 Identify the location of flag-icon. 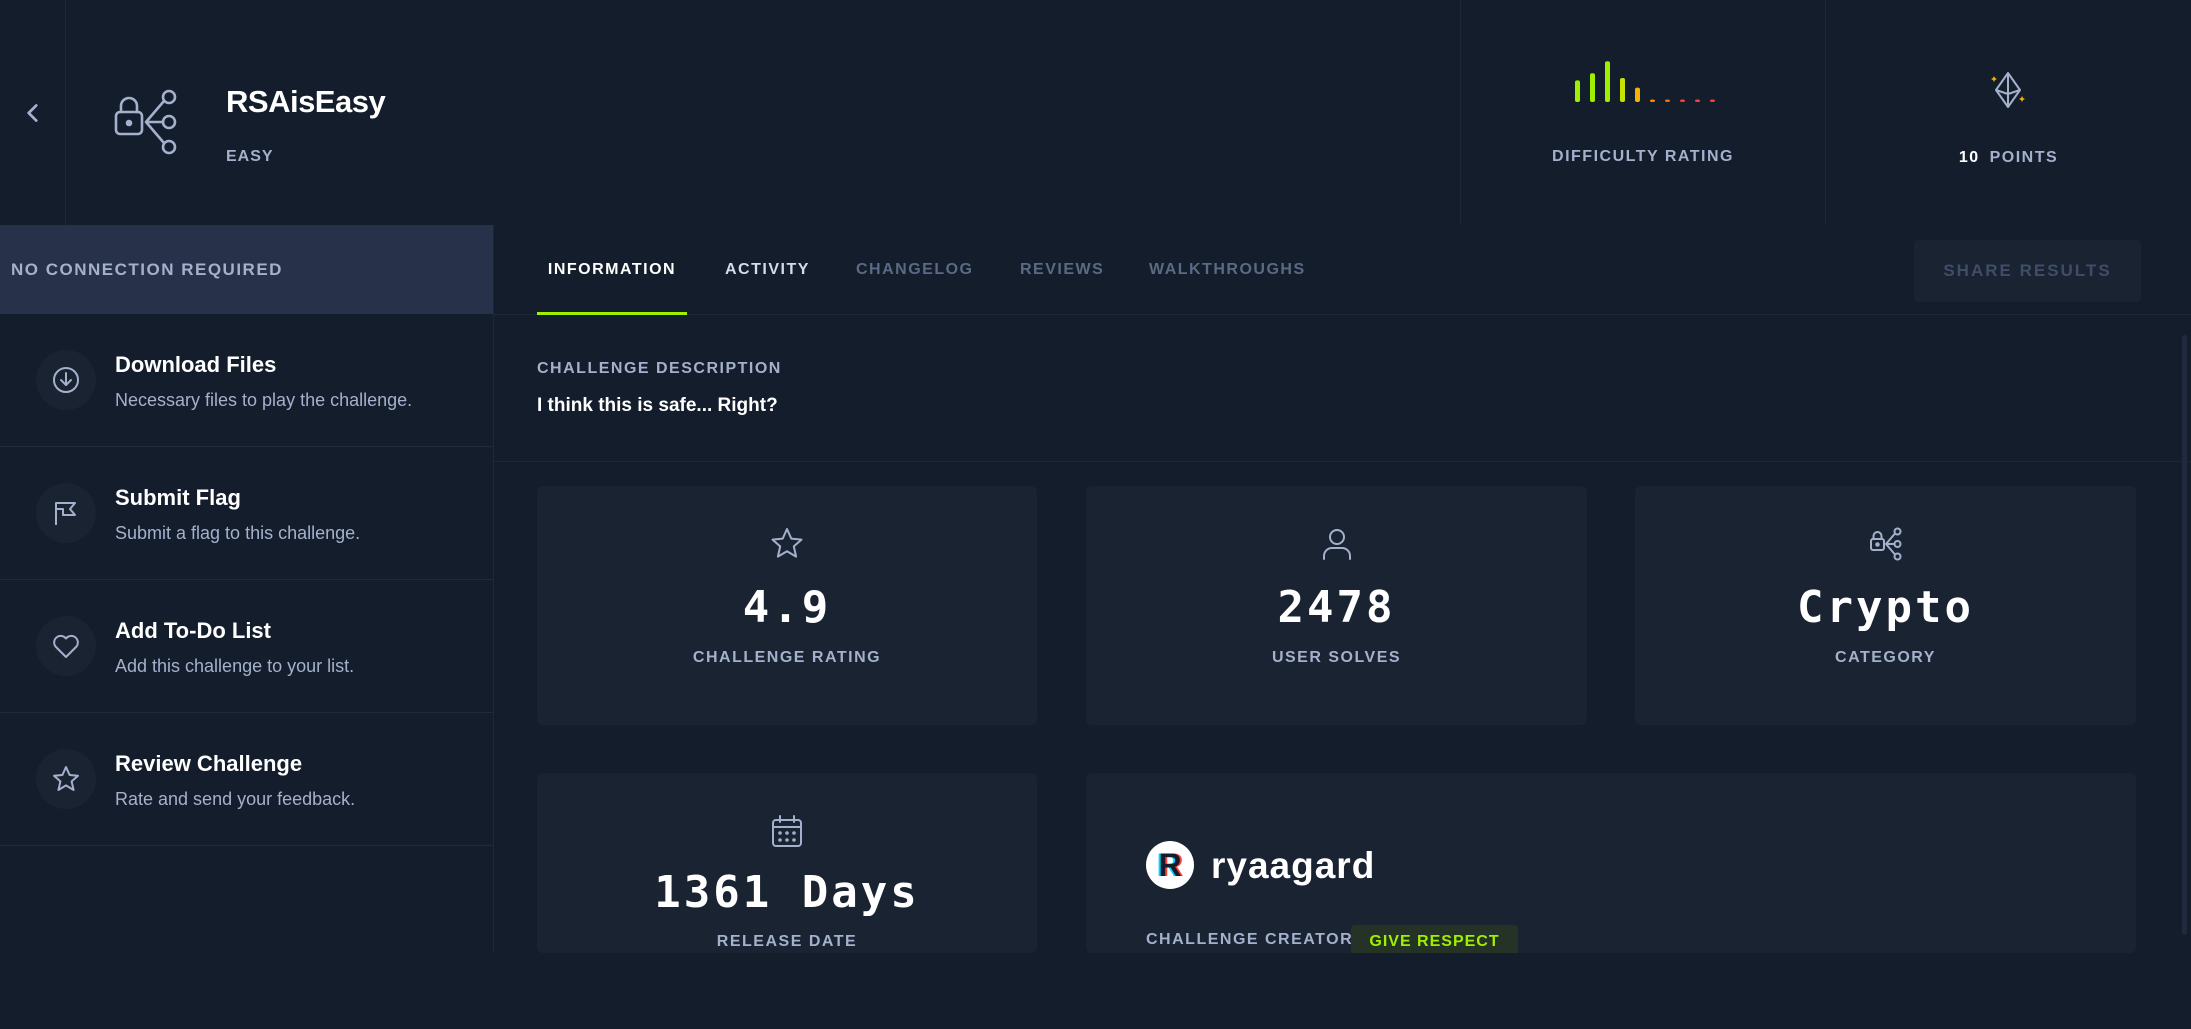
(65, 513).